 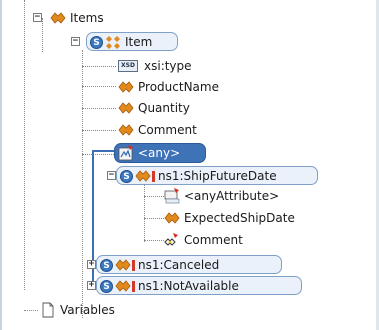 I want to click on tree-node-notavailable: S ns1:NotAvailable, so click(x=169, y=286).